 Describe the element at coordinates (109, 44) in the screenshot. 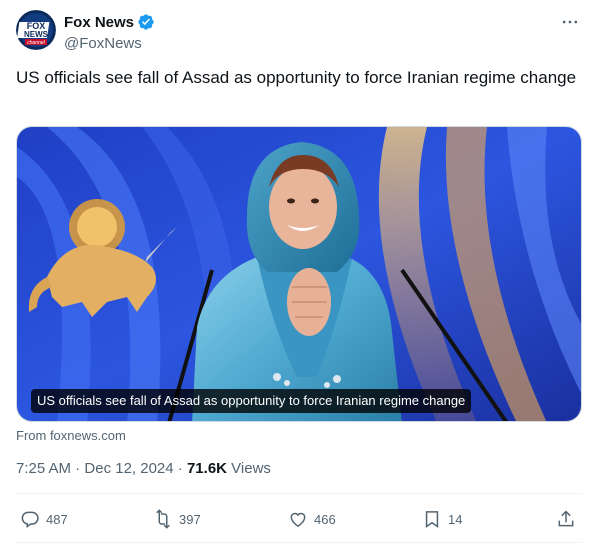

I see `author-handle: @FoxNews` at that location.